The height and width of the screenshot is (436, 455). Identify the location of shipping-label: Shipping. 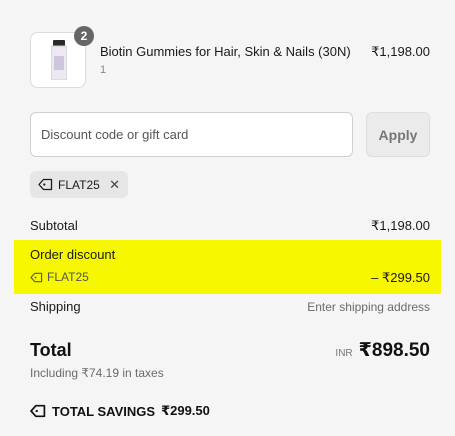
(55, 306).